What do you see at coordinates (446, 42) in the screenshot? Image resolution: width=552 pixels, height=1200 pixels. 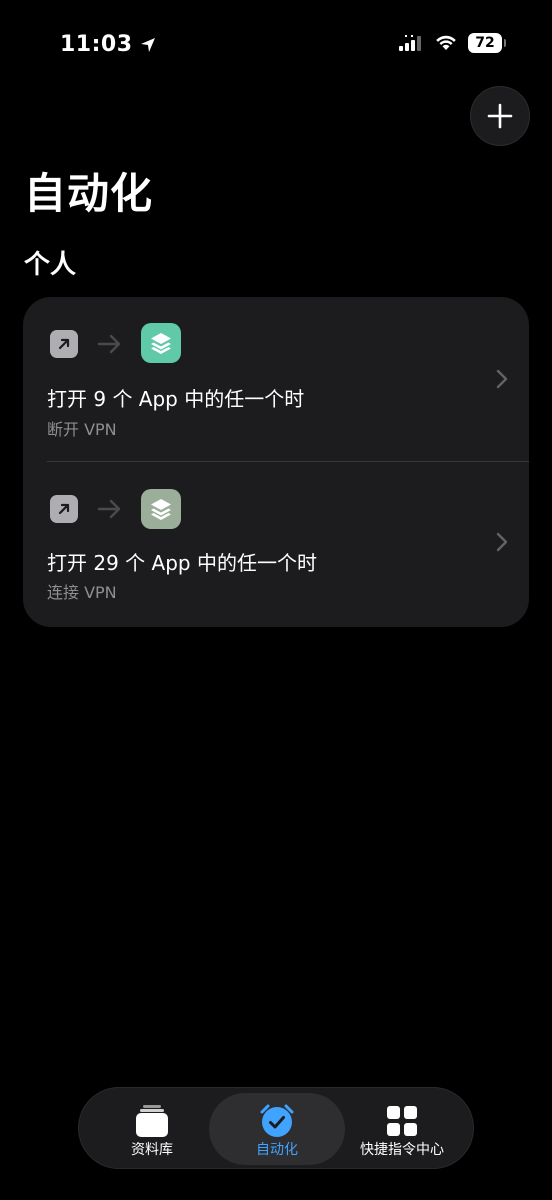 I see `wifi-icon` at bounding box center [446, 42].